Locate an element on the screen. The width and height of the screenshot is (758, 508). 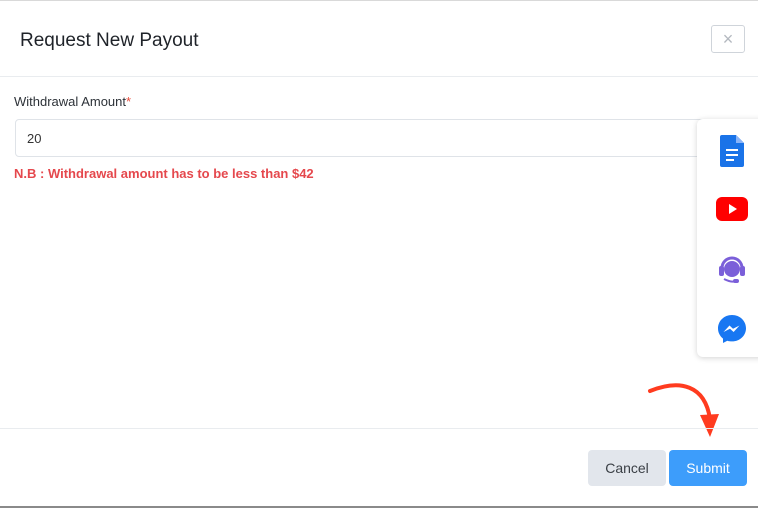
youtube-icon is located at coordinates (732, 209).